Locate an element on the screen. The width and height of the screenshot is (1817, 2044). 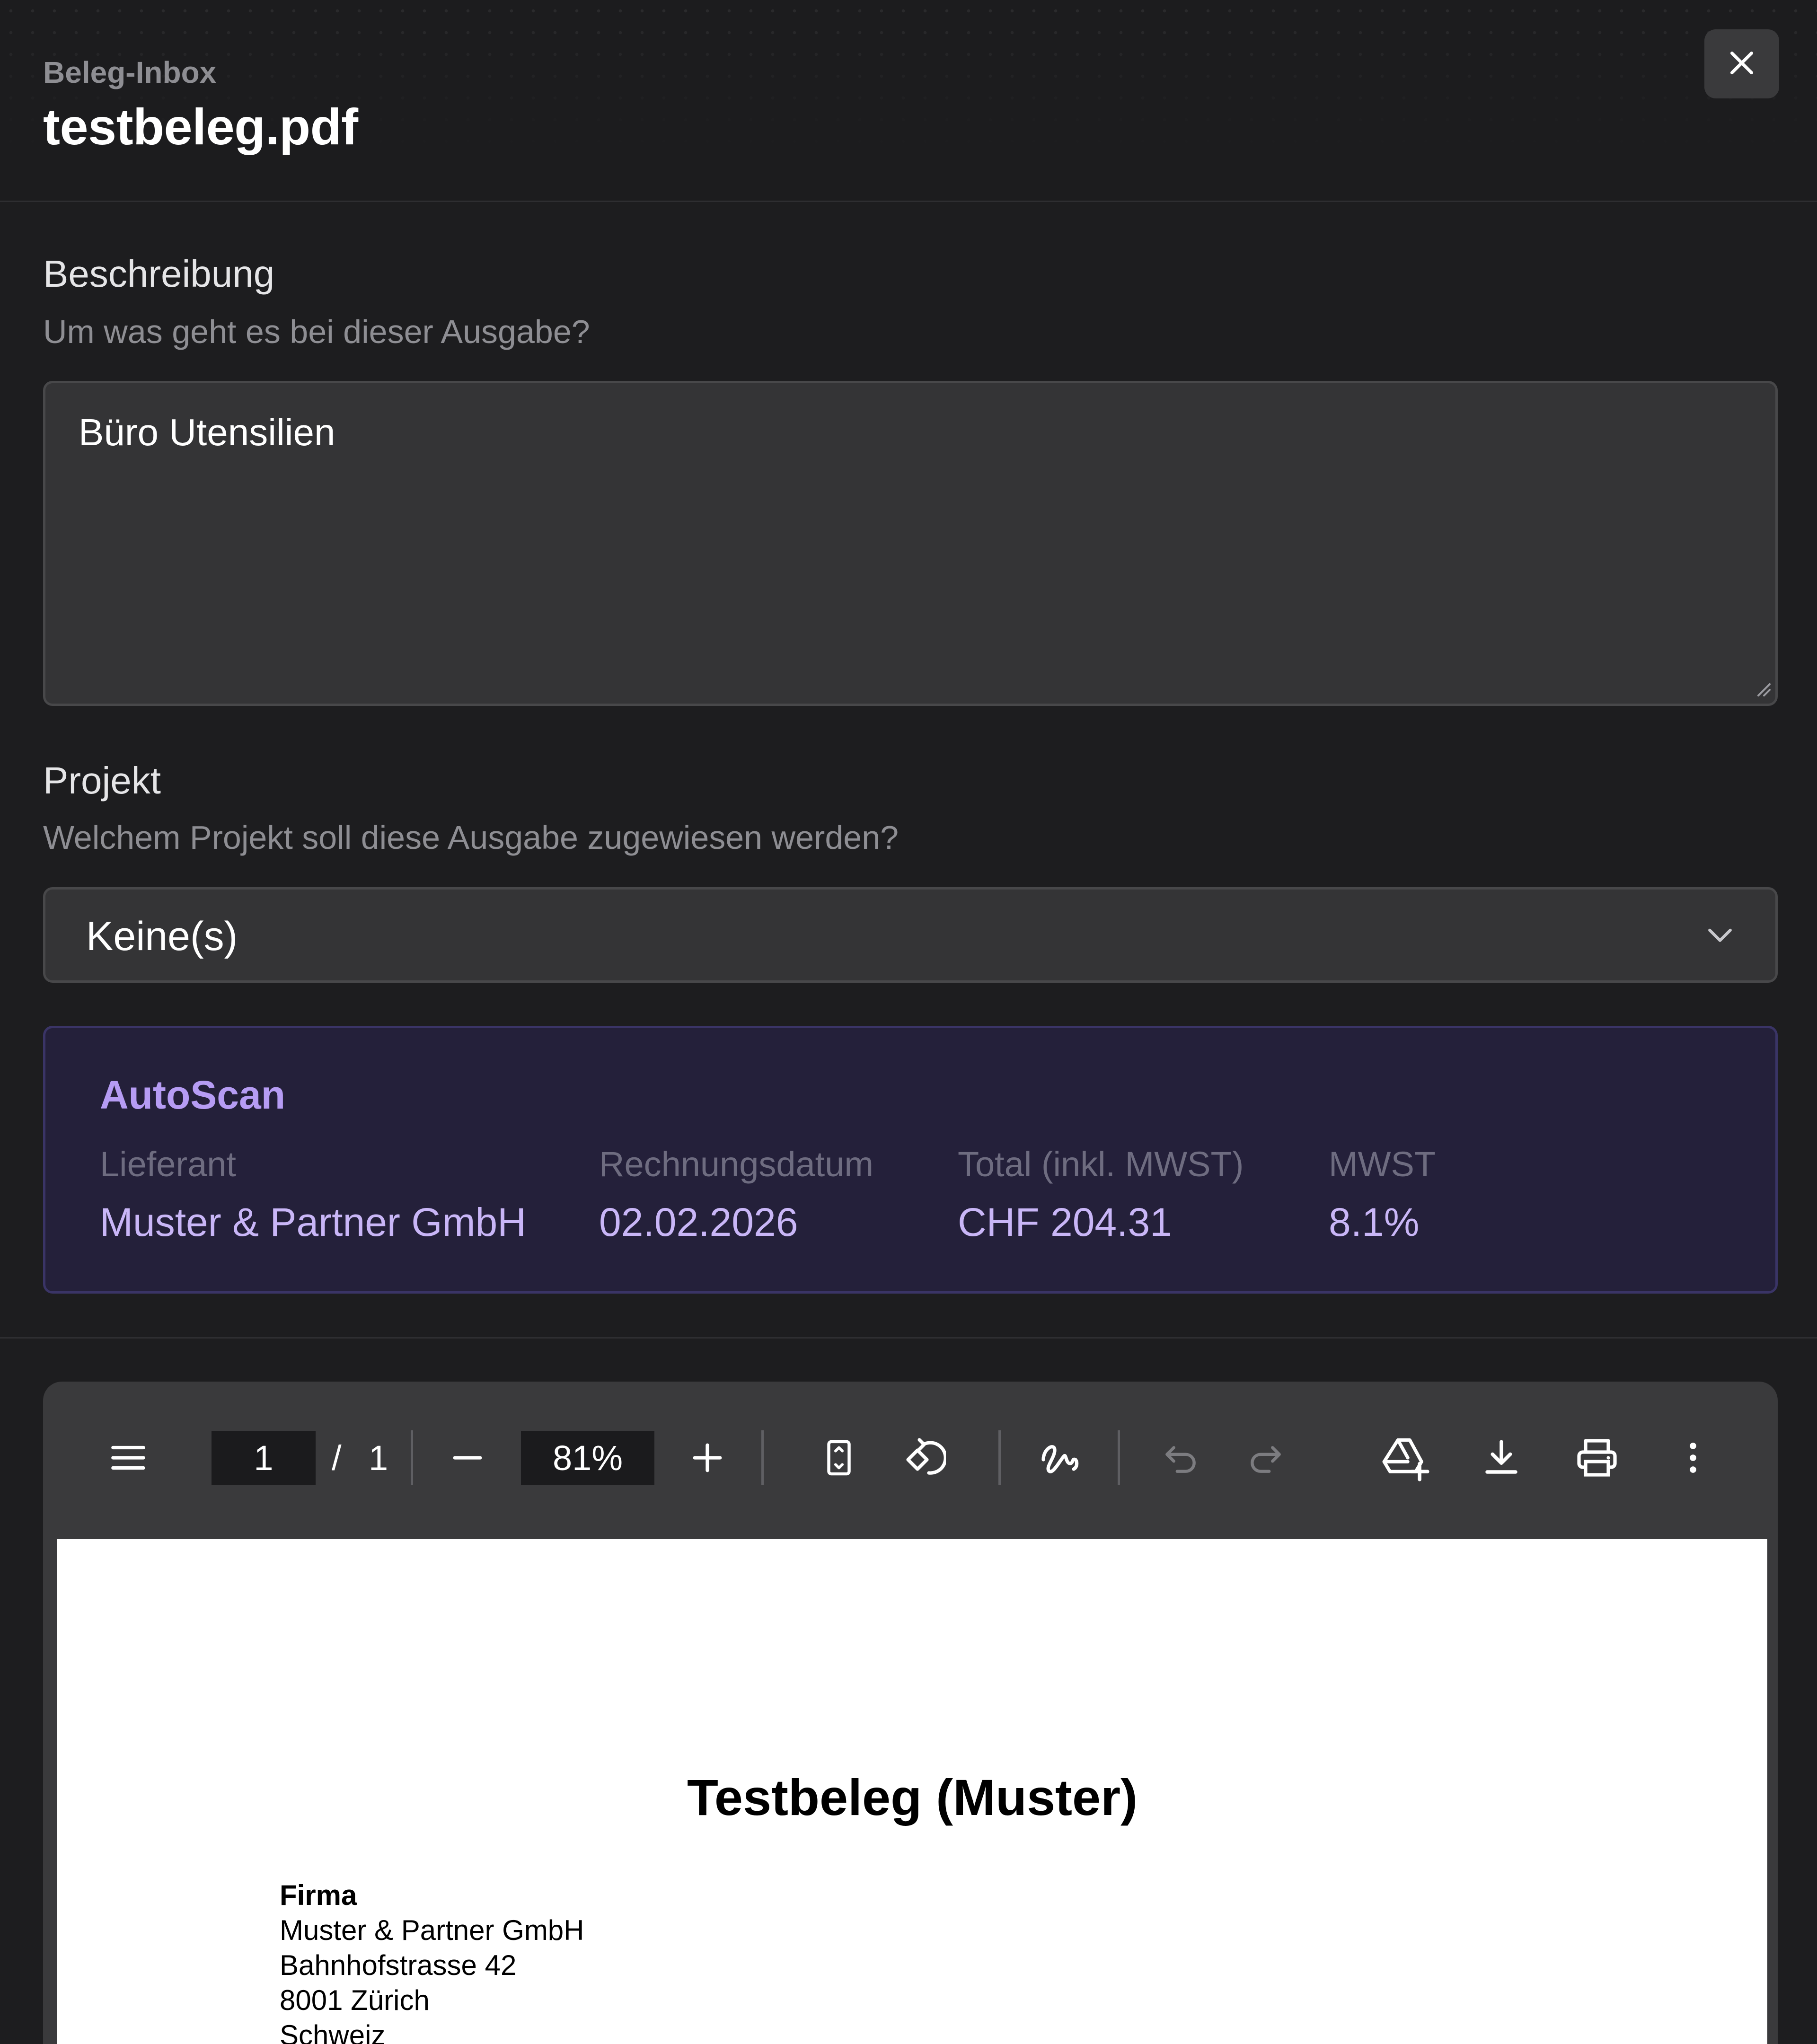
close-icon is located at coordinates (1741, 64).